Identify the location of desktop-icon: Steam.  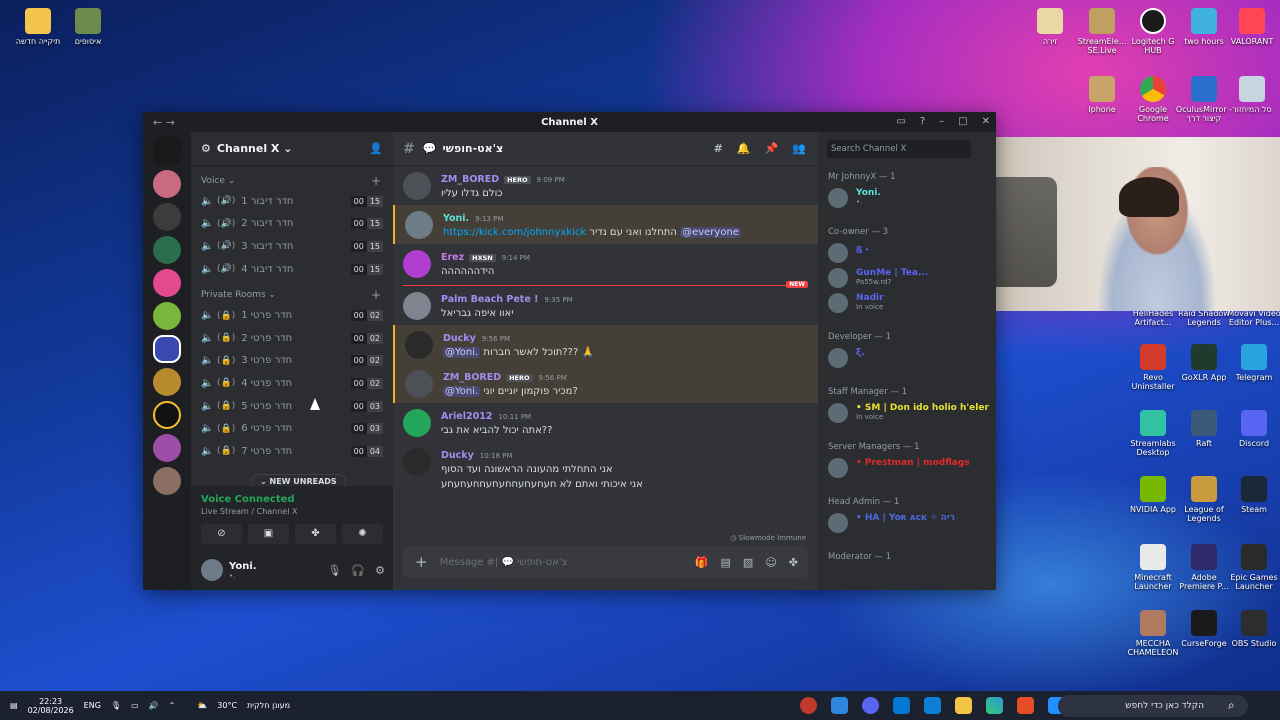
(1252, 495).